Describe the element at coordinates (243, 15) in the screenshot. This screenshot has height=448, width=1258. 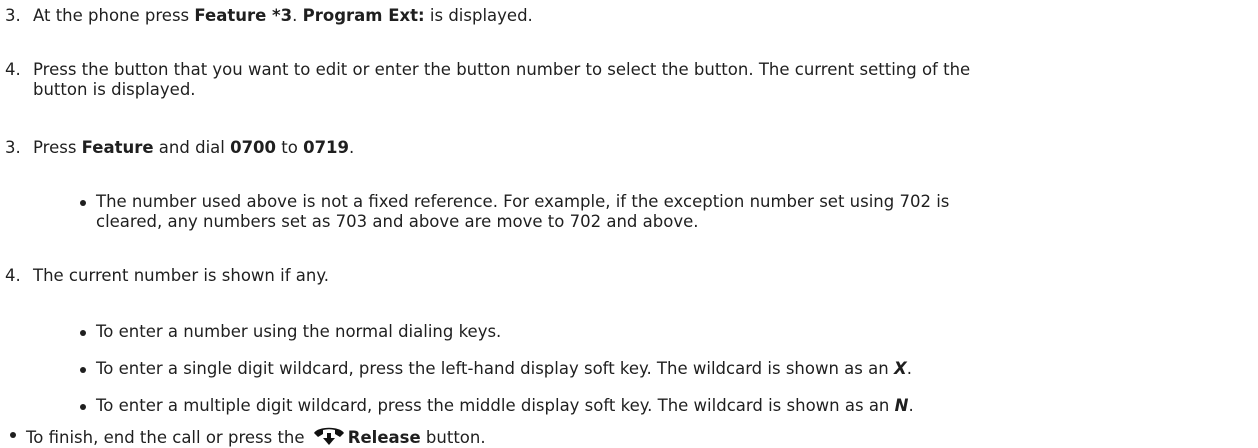
I see `key-feature-star3: Feature *3` at that location.